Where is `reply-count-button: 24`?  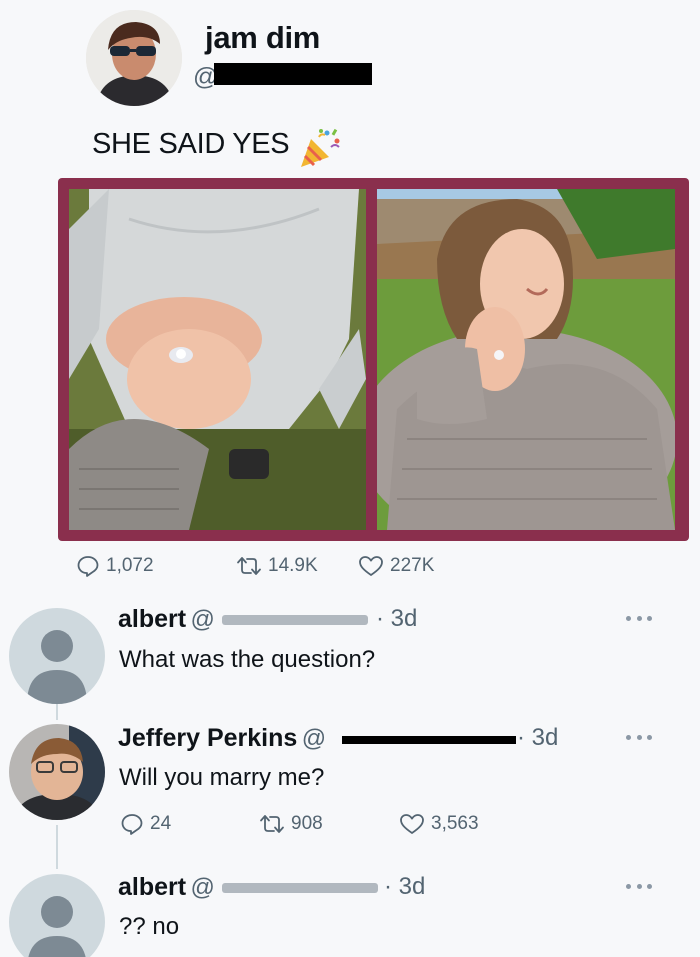
reply-count-button: 24 is located at coordinates (145, 824).